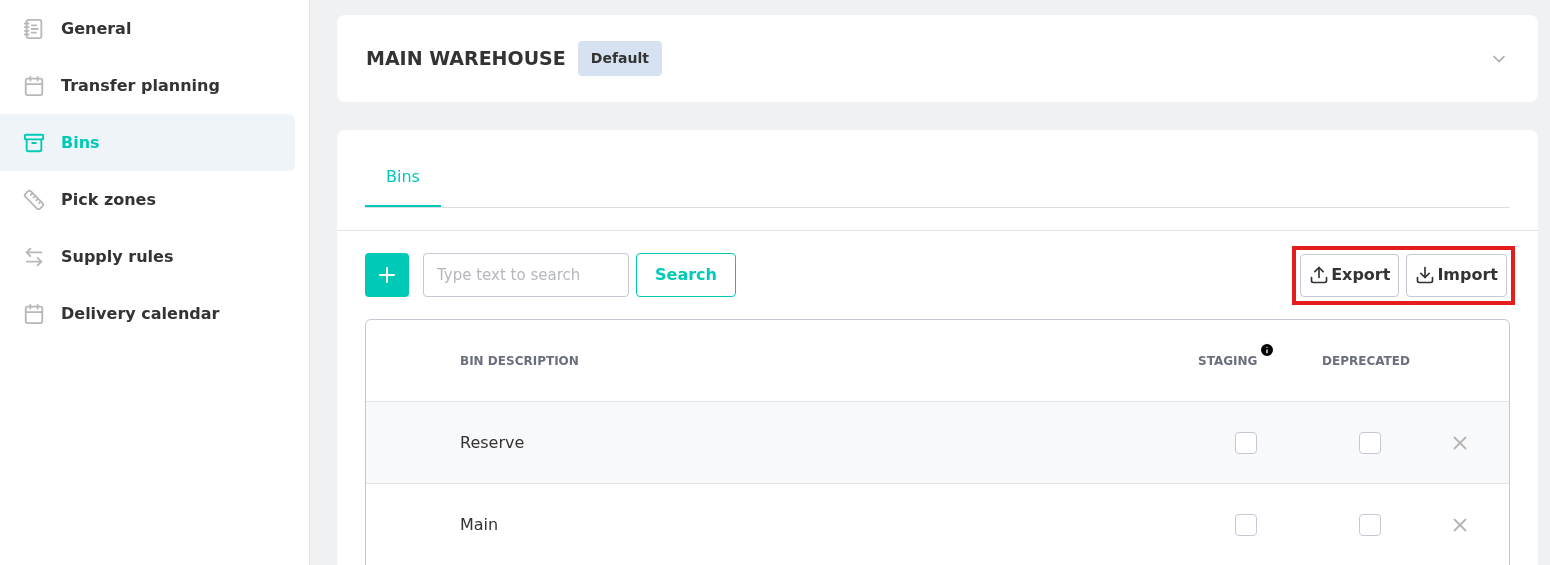  Describe the element at coordinates (1228, 361) in the screenshot. I see `column-header: STAGING` at that location.